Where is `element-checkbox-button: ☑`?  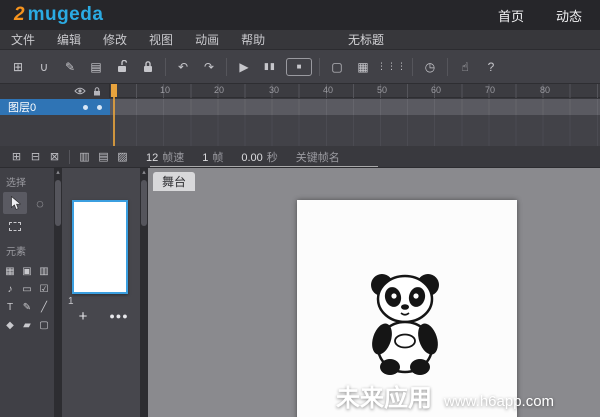 element-checkbox-button: ☑ is located at coordinates (44, 289).